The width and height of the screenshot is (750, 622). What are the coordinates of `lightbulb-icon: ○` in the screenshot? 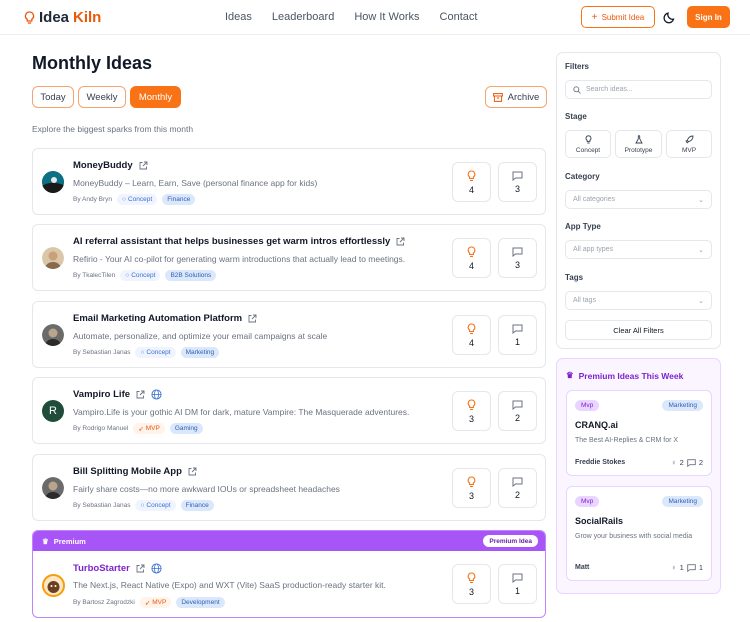 It's located at (127, 275).